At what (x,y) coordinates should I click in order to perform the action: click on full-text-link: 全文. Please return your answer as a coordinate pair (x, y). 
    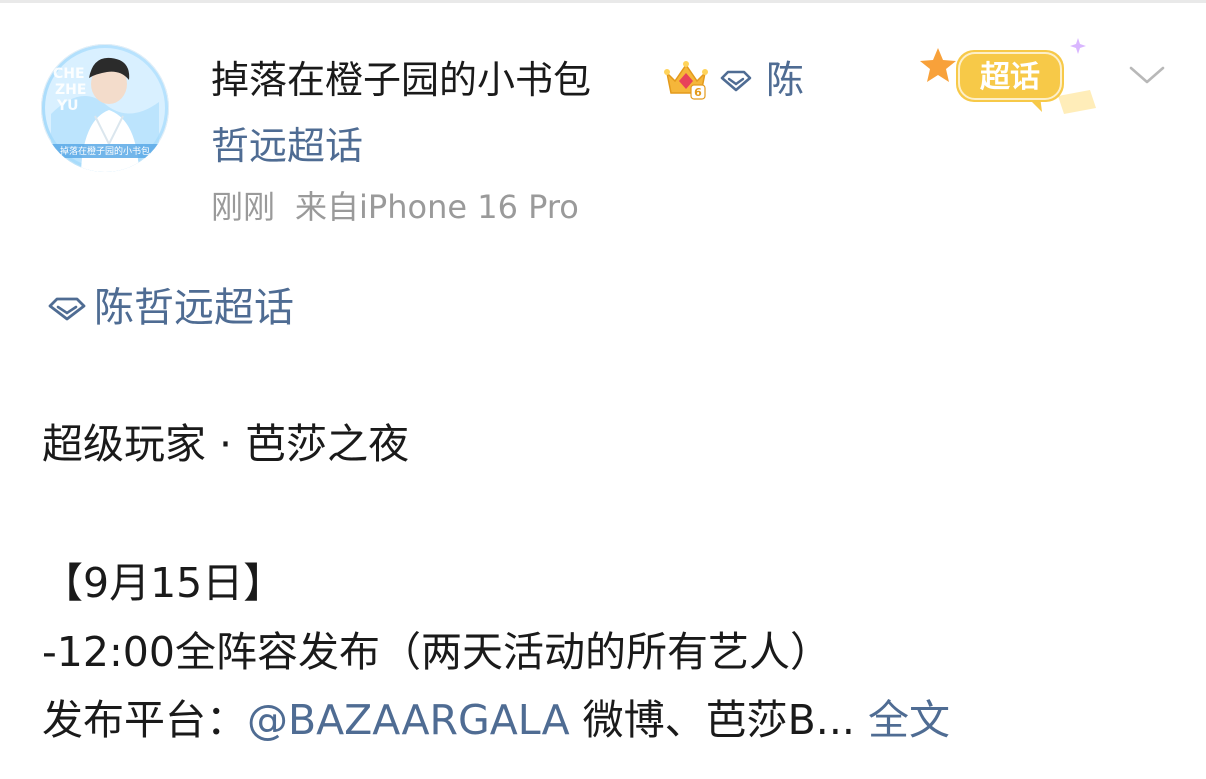
    Looking at the image, I should click on (902, 720).